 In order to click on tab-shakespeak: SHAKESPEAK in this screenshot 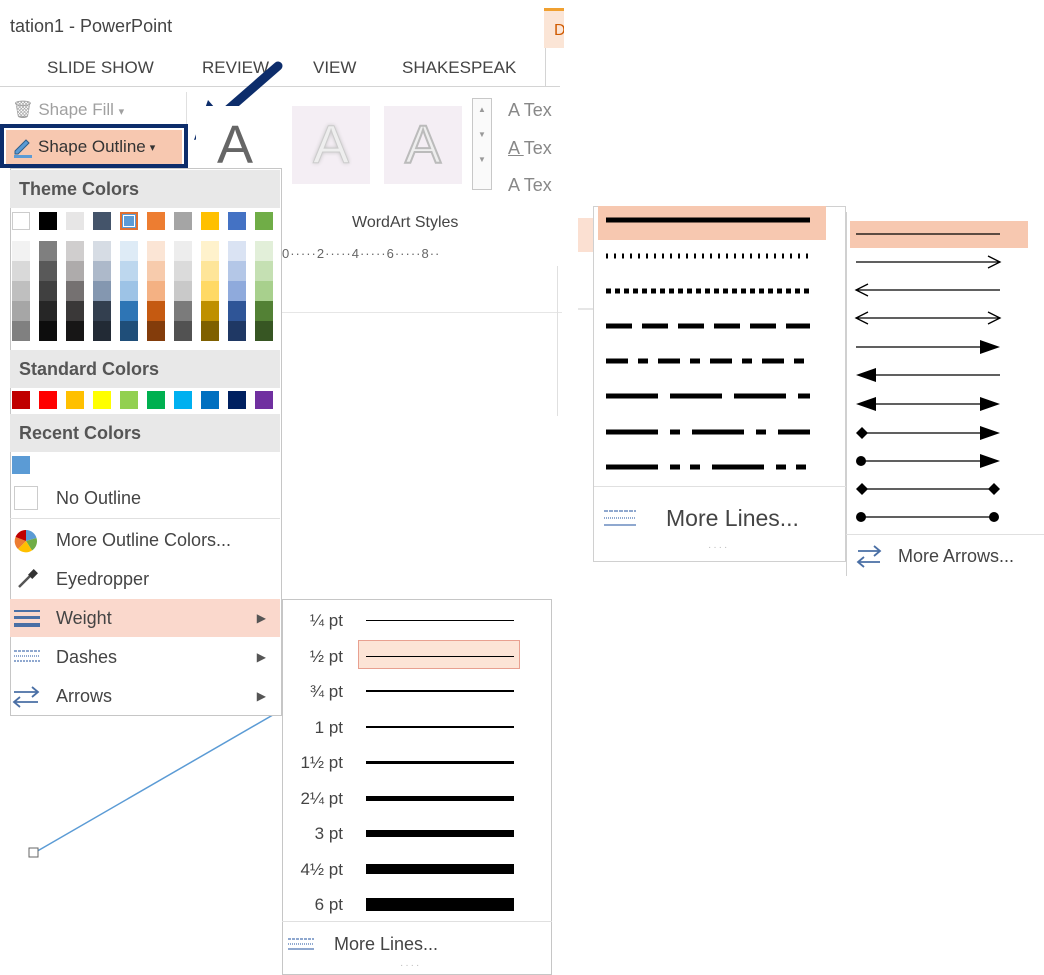, I will do `click(459, 68)`.